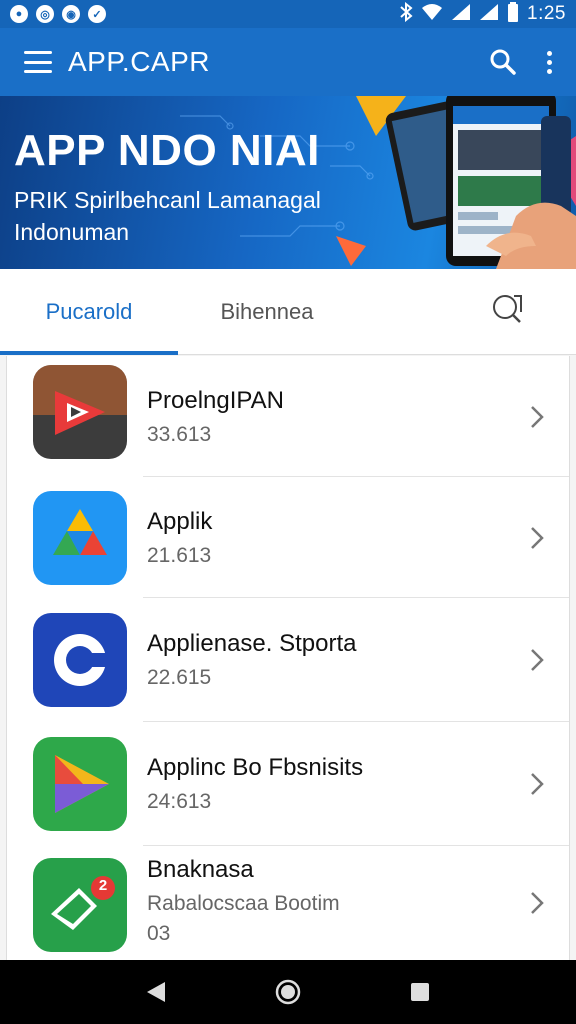  I want to click on wifi-icon, so click(432, 14).